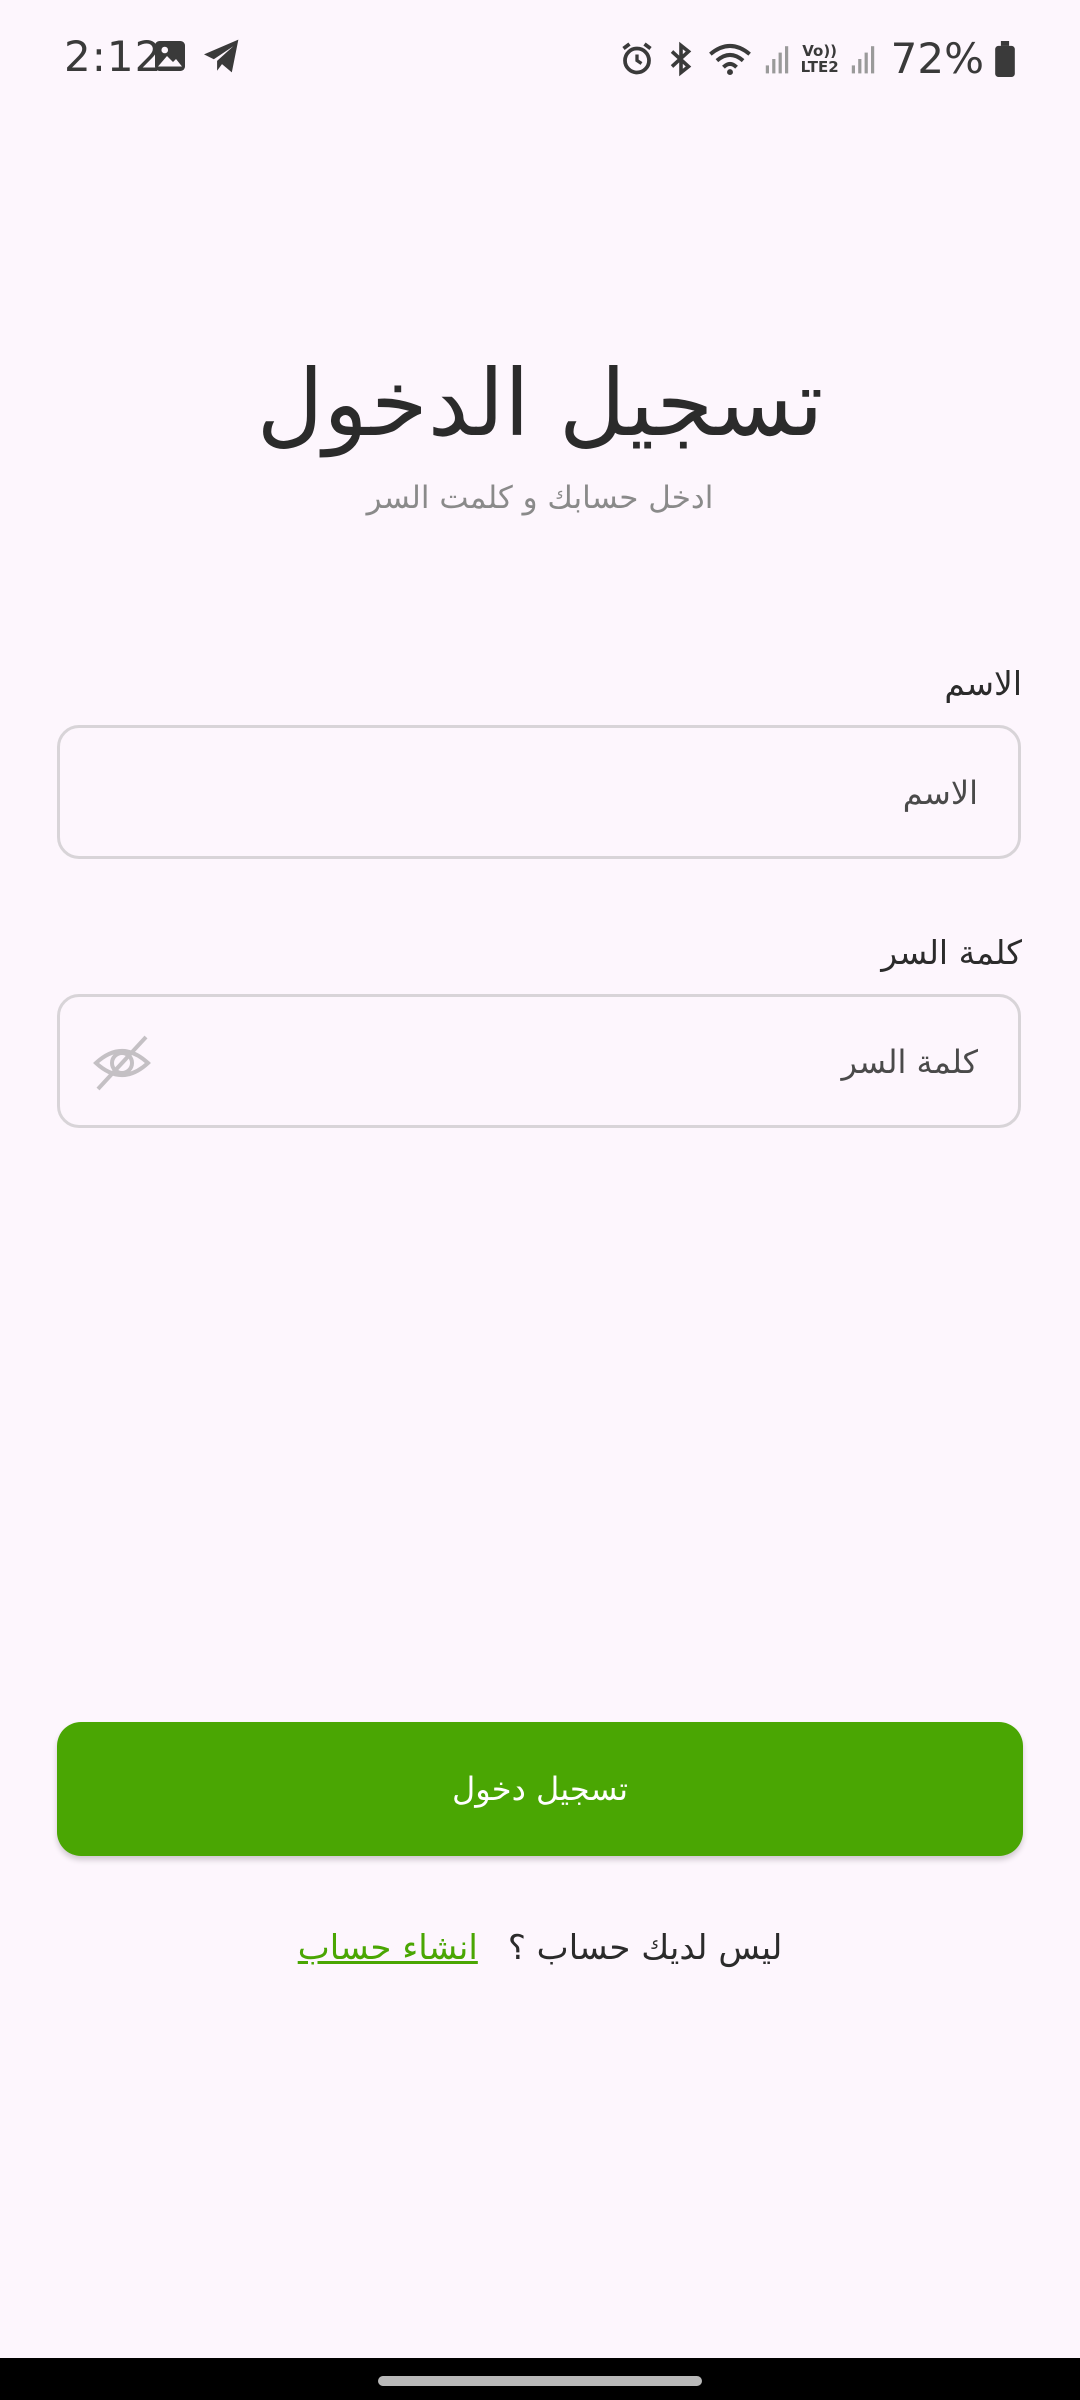 The width and height of the screenshot is (1080, 2400). I want to click on page-subtitle: ادخل حسابك و كلمت السر, so click(540, 498).